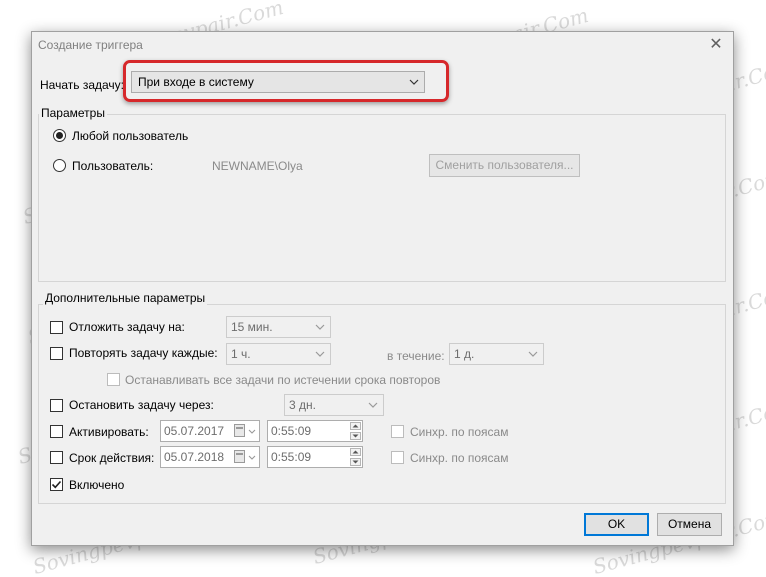  Describe the element at coordinates (56, 405) in the screenshot. I see `stop-after-checkbox` at that location.